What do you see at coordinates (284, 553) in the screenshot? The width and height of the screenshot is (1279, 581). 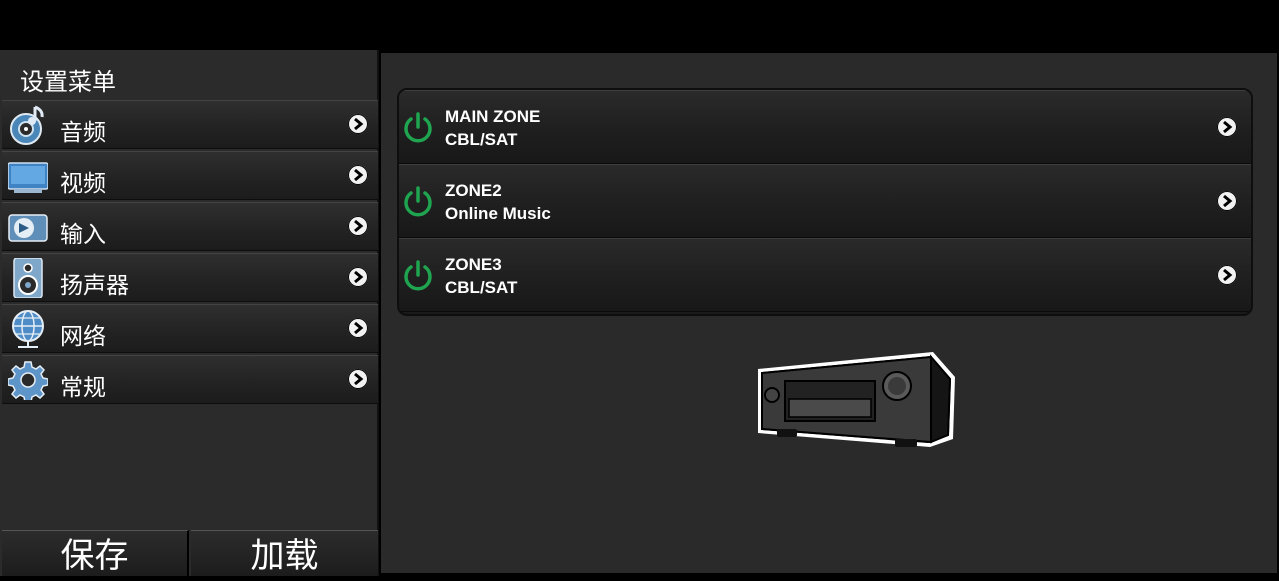 I see `load-button: 加载` at bounding box center [284, 553].